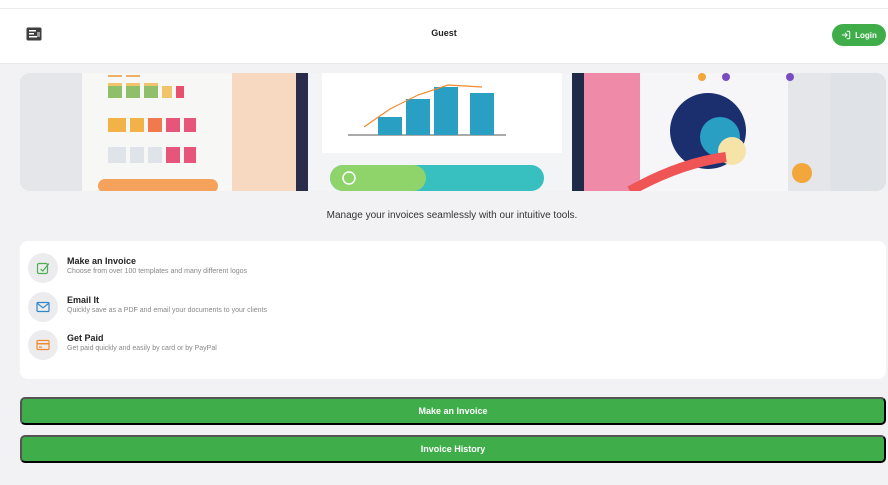 The image size is (888, 485). Describe the element at coordinates (83, 300) in the screenshot. I see `feature-title: Email It` at that location.